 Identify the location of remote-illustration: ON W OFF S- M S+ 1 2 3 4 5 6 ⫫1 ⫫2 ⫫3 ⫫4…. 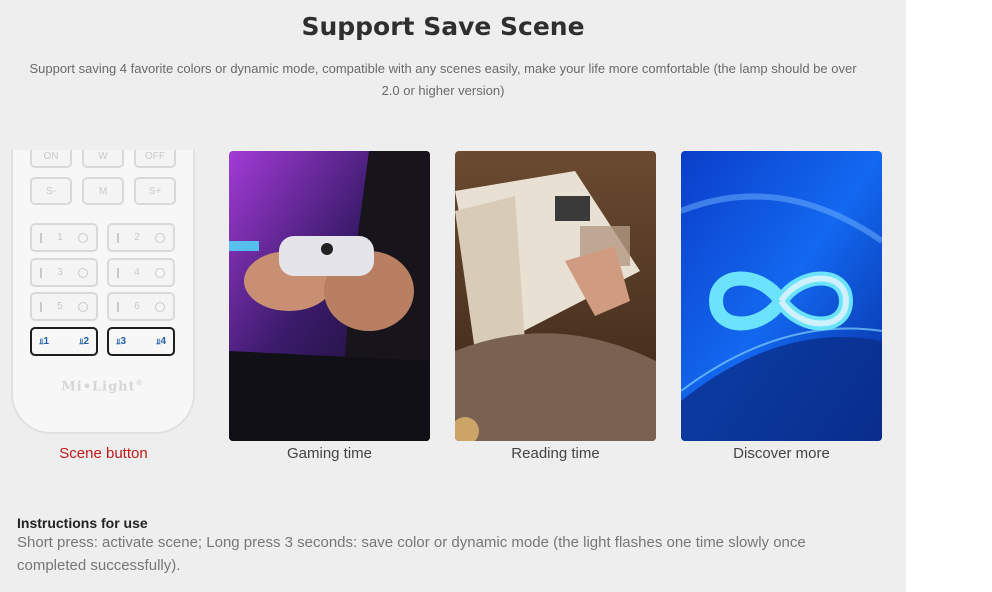
(100, 295).